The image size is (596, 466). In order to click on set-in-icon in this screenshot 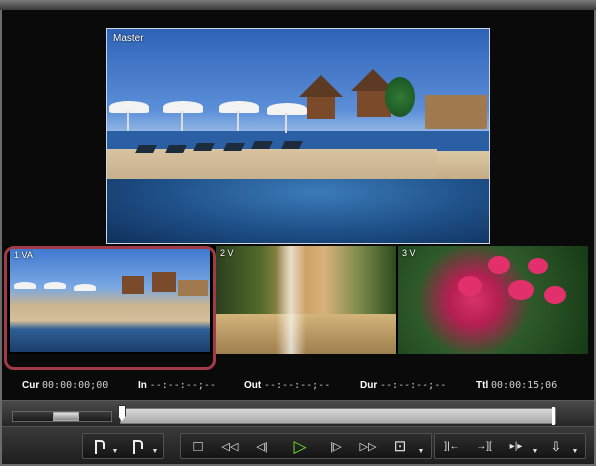, I will do `click(100, 447)`.